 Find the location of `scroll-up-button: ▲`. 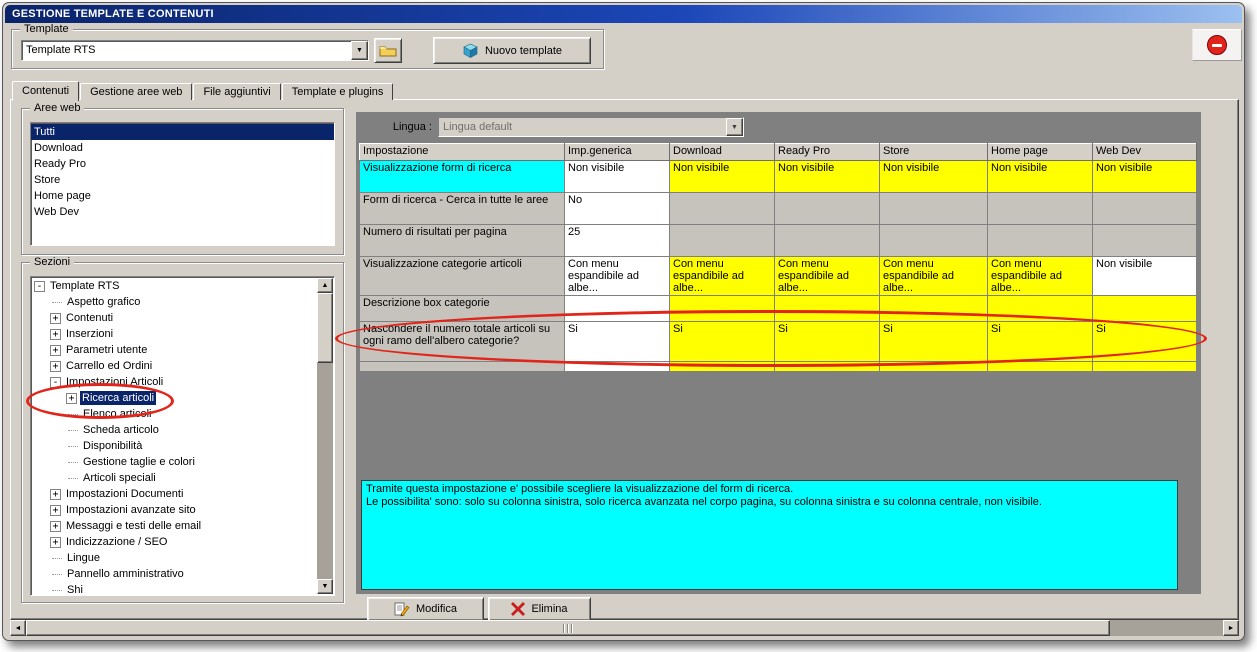

scroll-up-button: ▲ is located at coordinates (325, 285).